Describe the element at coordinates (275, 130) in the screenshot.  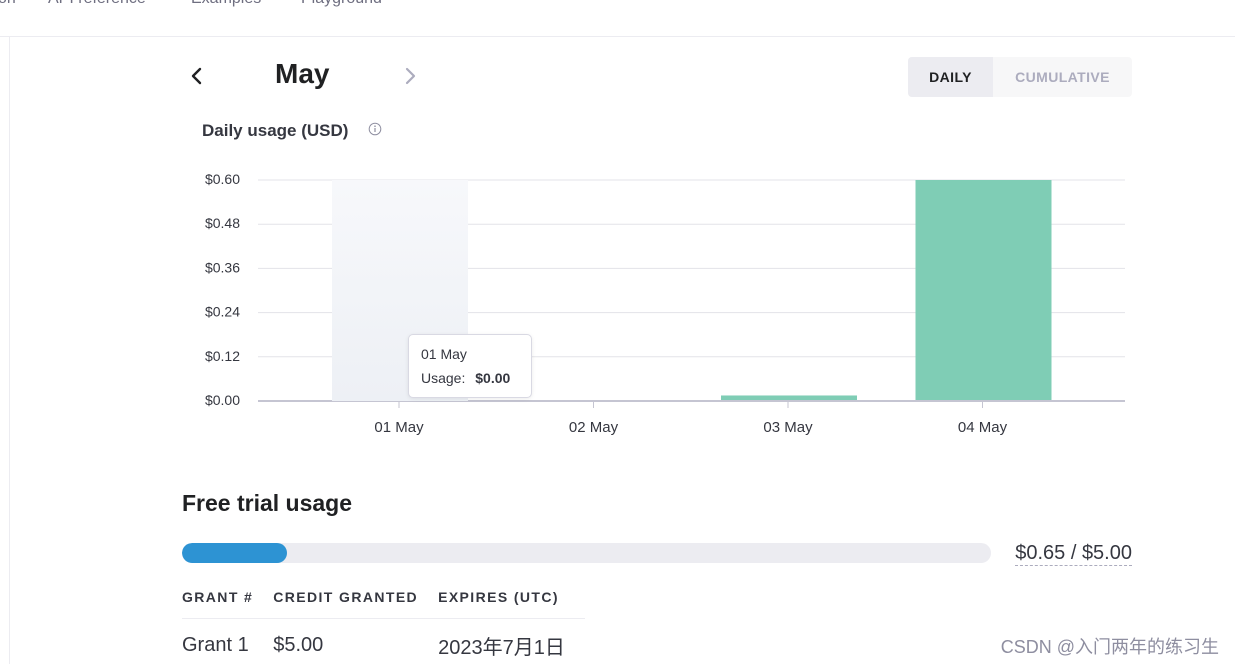
I see `chart-title: Daily usage (USD)` at that location.